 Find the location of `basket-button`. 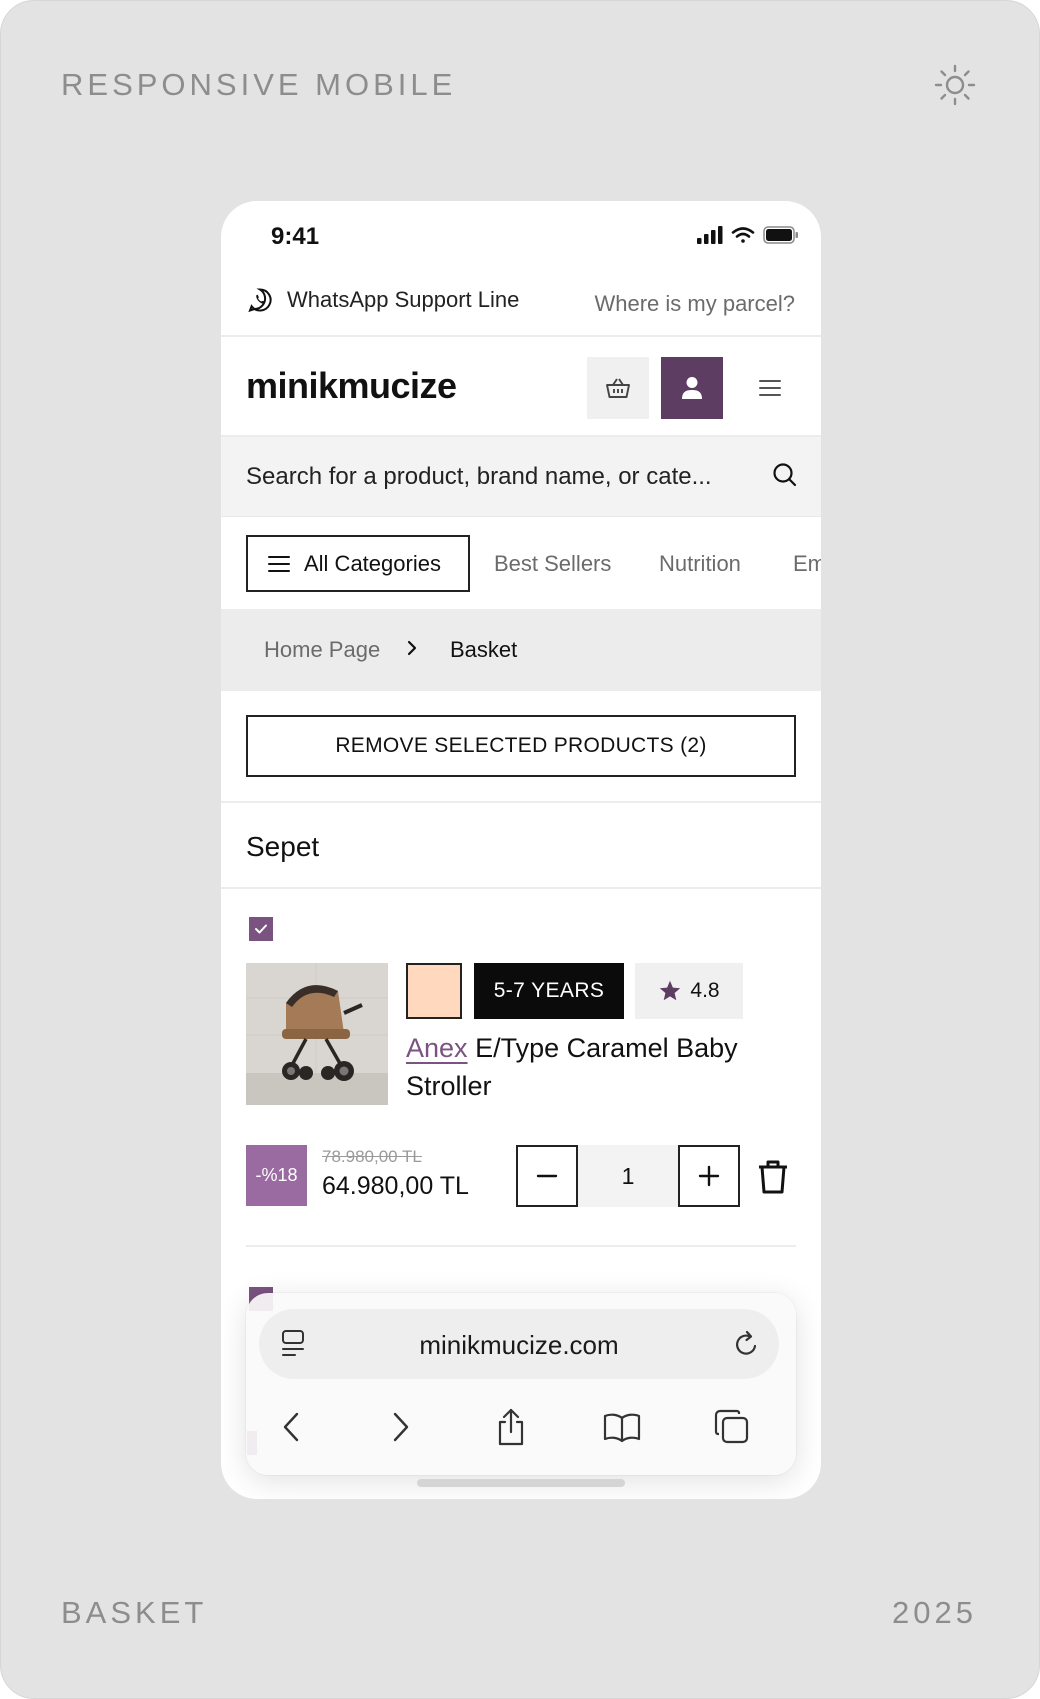

basket-button is located at coordinates (618, 388).